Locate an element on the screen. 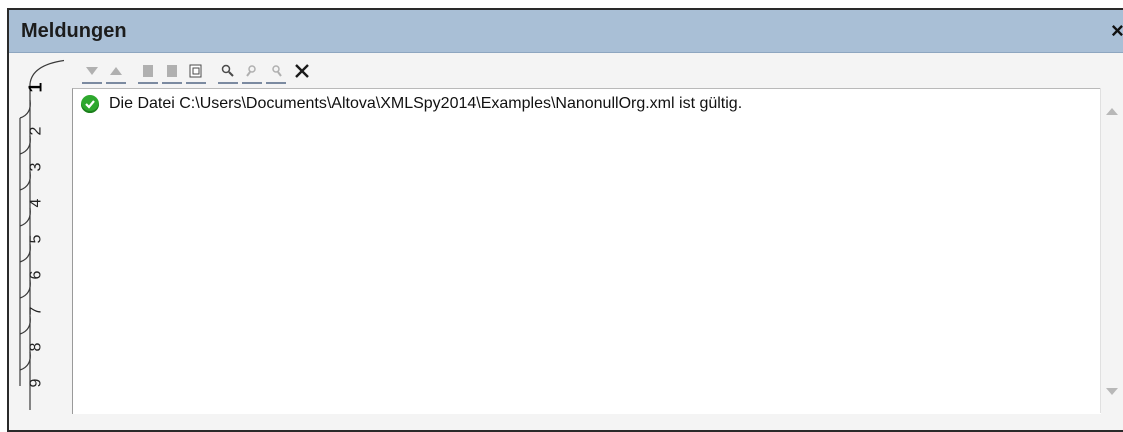  copy-message-with-children-icon is located at coordinates (172, 71).